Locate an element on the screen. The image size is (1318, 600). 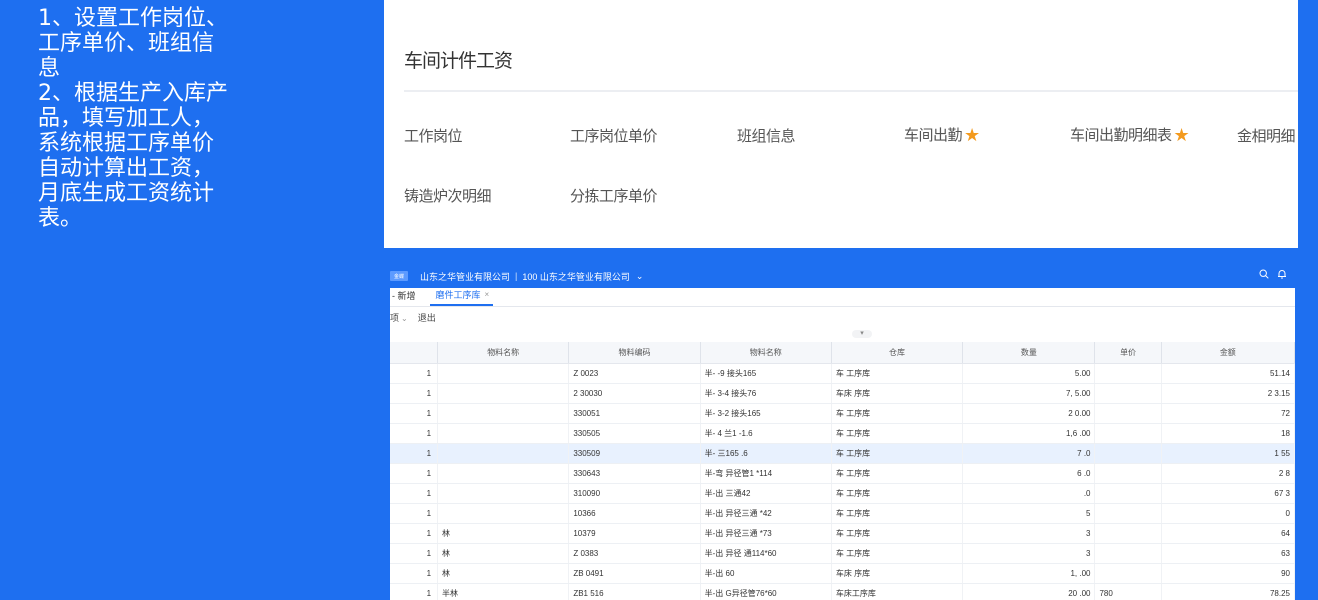
table-cell-qty: 1,6 .00 is located at coordinates (1029, 433).